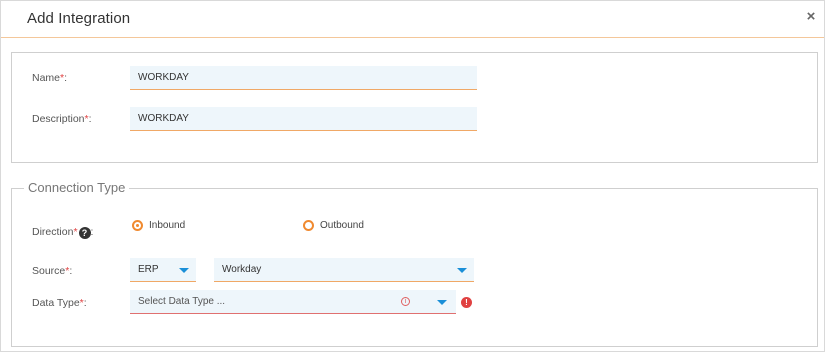  What do you see at coordinates (62, 119) in the screenshot?
I see `description-label: Description*:` at bounding box center [62, 119].